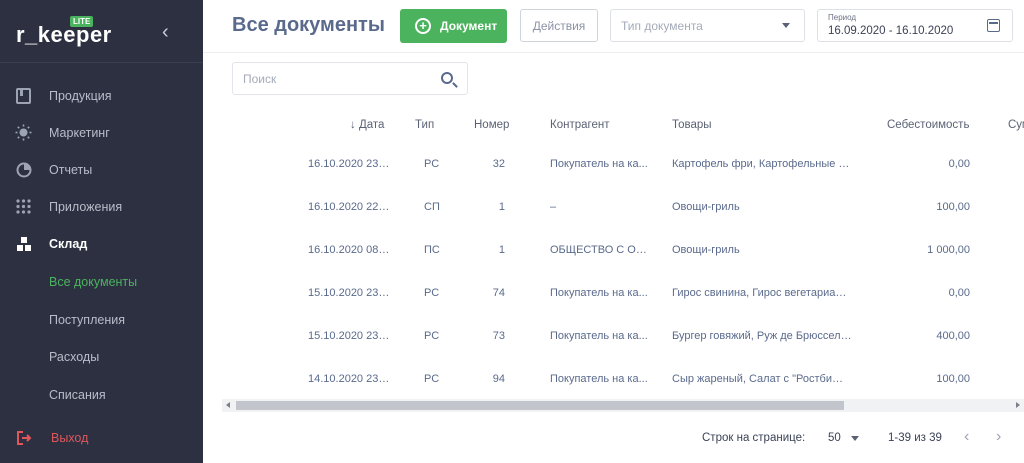 Image resolution: width=1024 pixels, height=463 pixels. Describe the element at coordinates (834, 438) in the screenshot. I see `rows-per-page-select: 50` at that location.